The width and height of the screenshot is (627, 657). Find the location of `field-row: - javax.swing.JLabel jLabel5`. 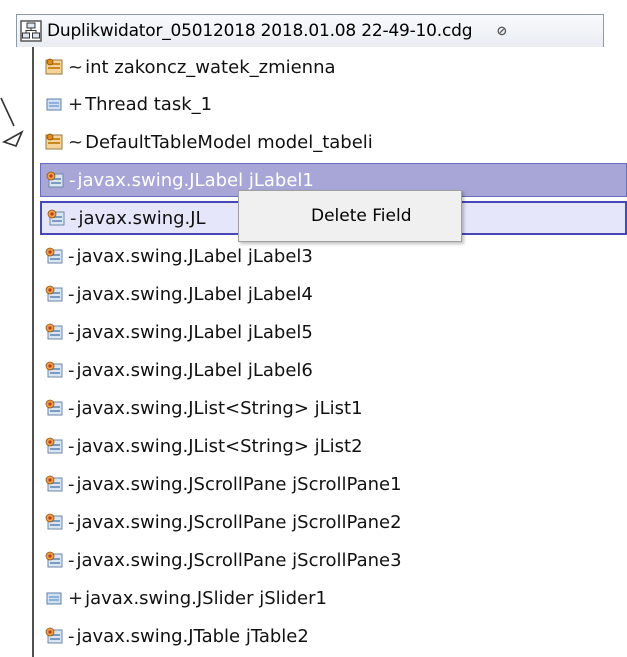

field-row: - javax.swing.JLabel jLabel5 is located at coordinates (333, 332).